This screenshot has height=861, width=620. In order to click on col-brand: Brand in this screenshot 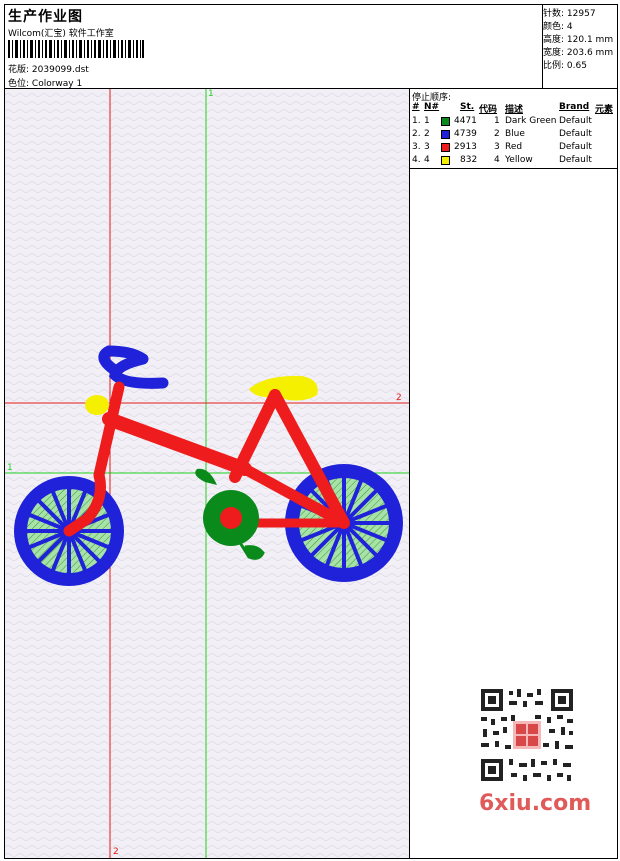, I will do `click(574, 107)`.